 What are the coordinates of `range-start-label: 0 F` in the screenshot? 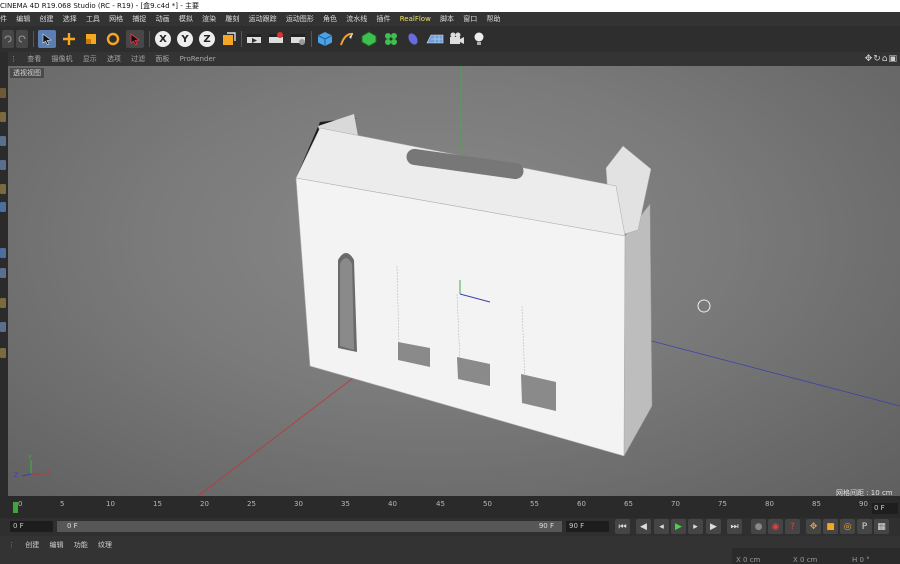 It's located at (72, 526).